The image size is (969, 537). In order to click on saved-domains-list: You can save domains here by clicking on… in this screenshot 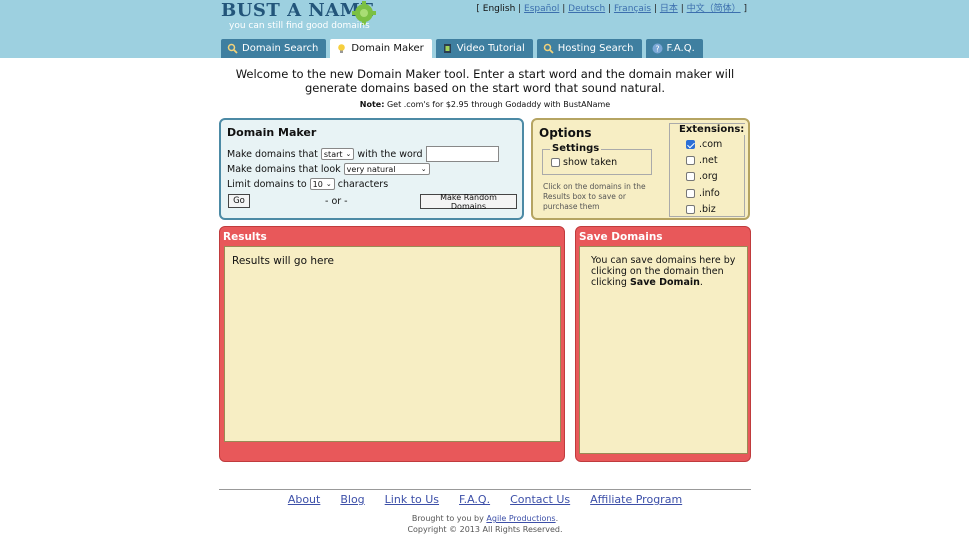, I will do `click(663, 350)`.